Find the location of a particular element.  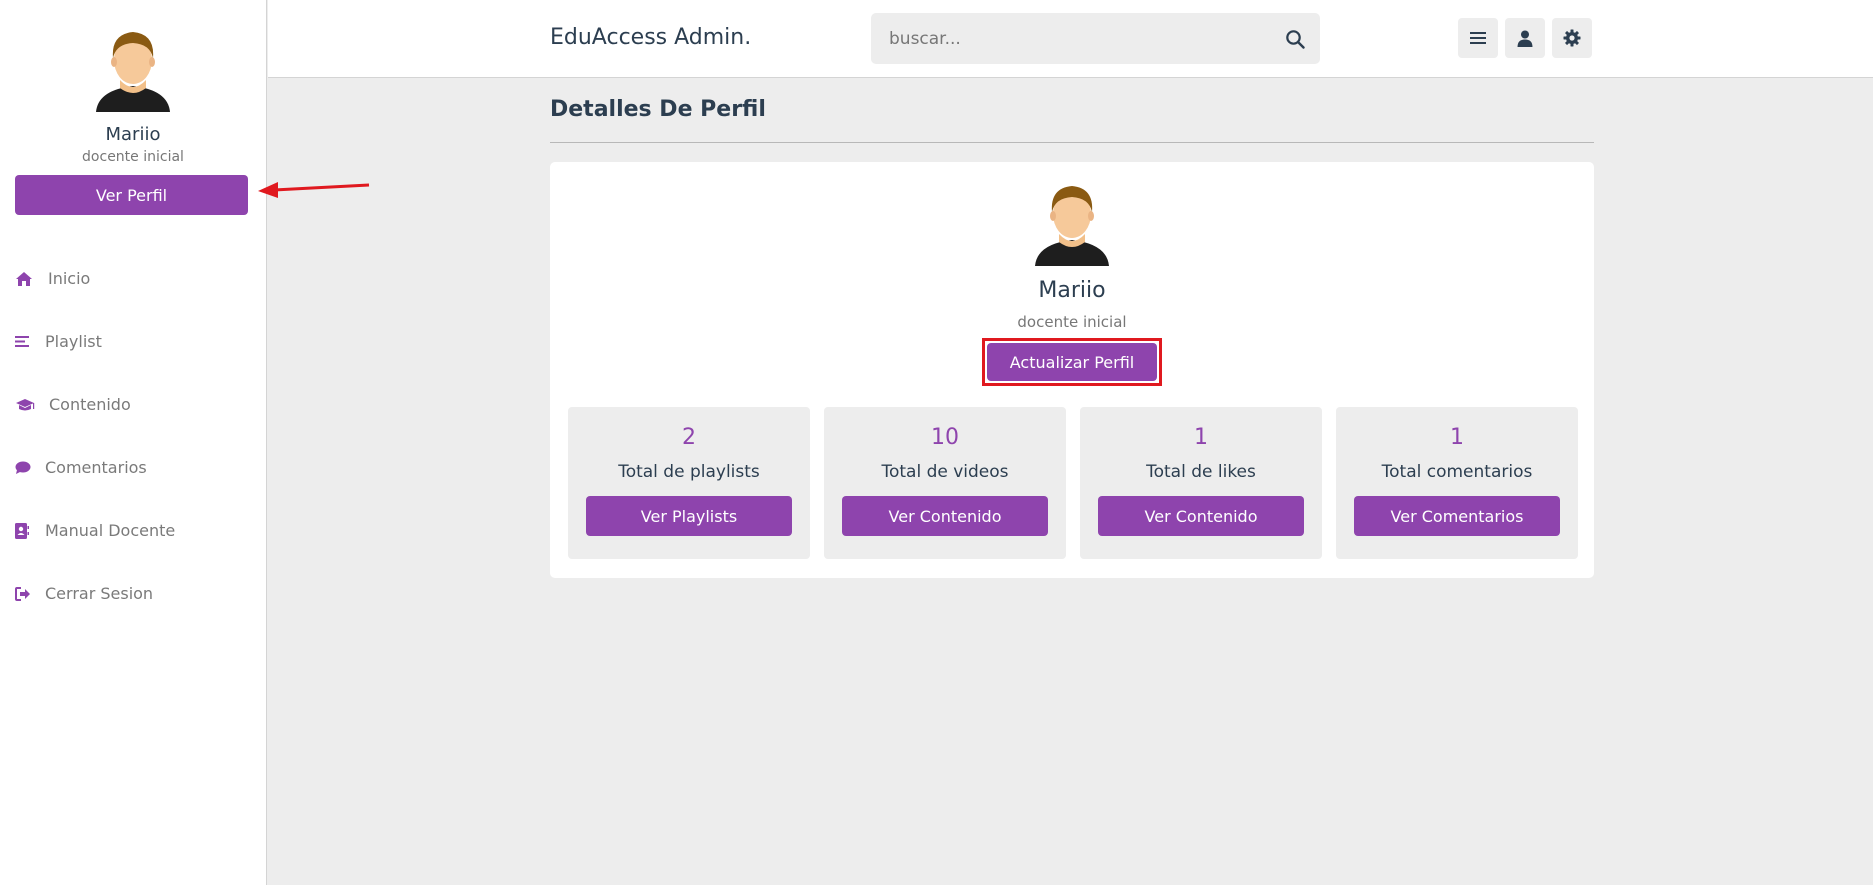

comment-icon is located at coordinates (30, 468).